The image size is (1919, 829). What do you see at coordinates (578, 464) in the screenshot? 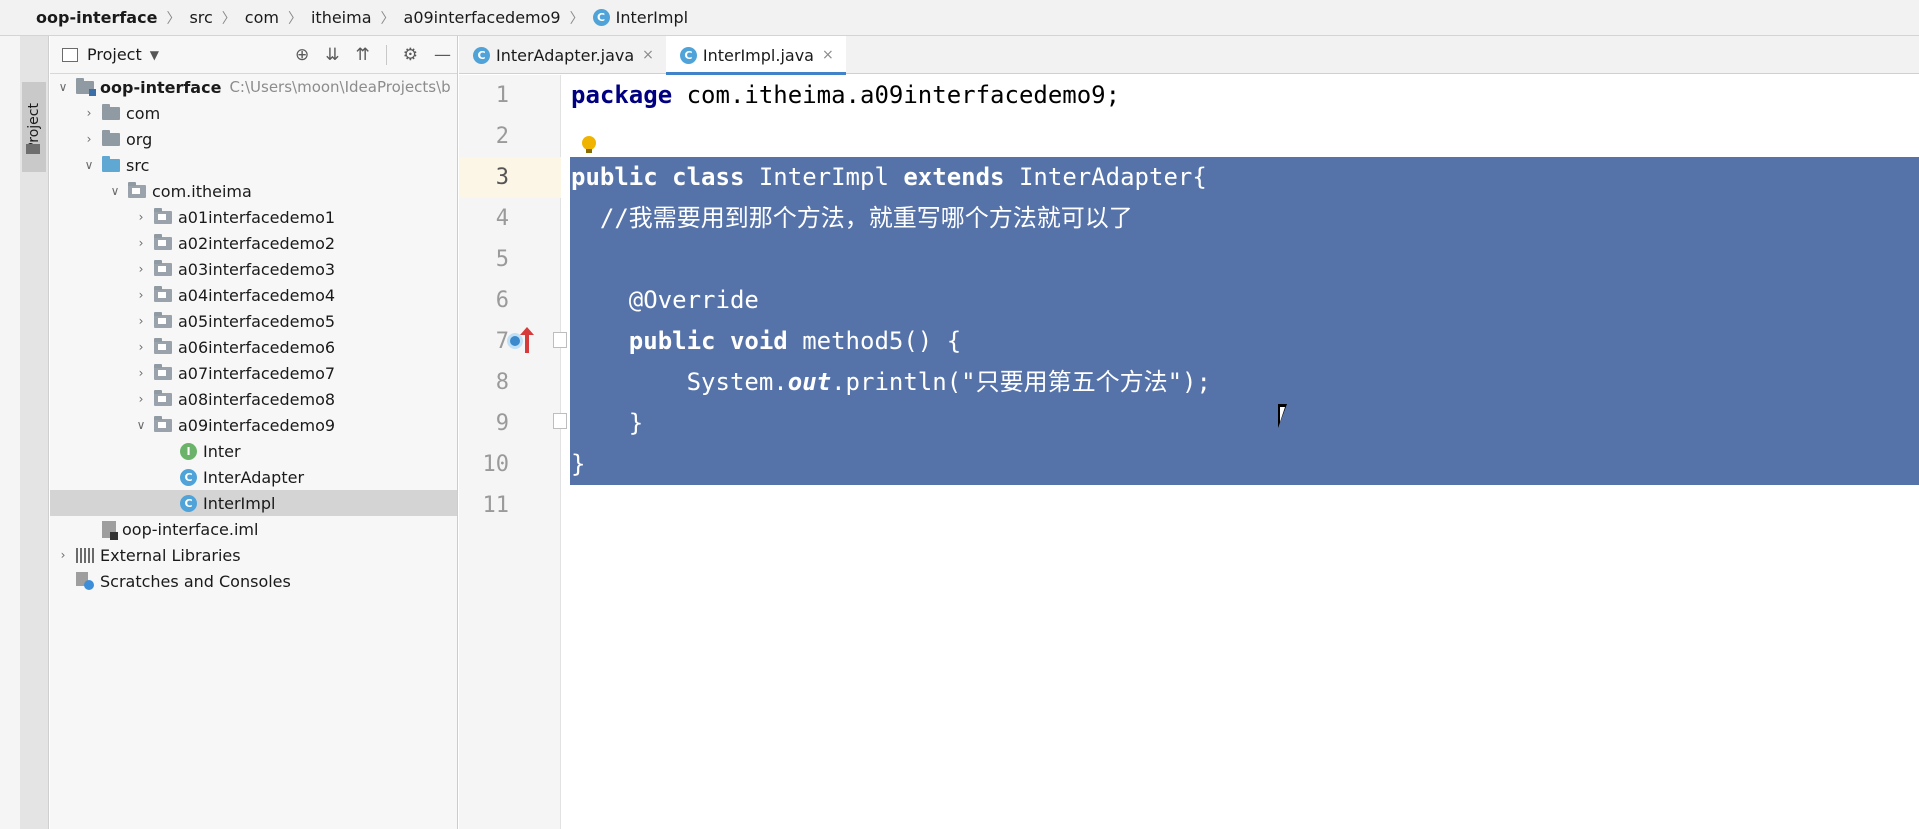
I see `code-line-10: }` at bounding box center [578, 464].